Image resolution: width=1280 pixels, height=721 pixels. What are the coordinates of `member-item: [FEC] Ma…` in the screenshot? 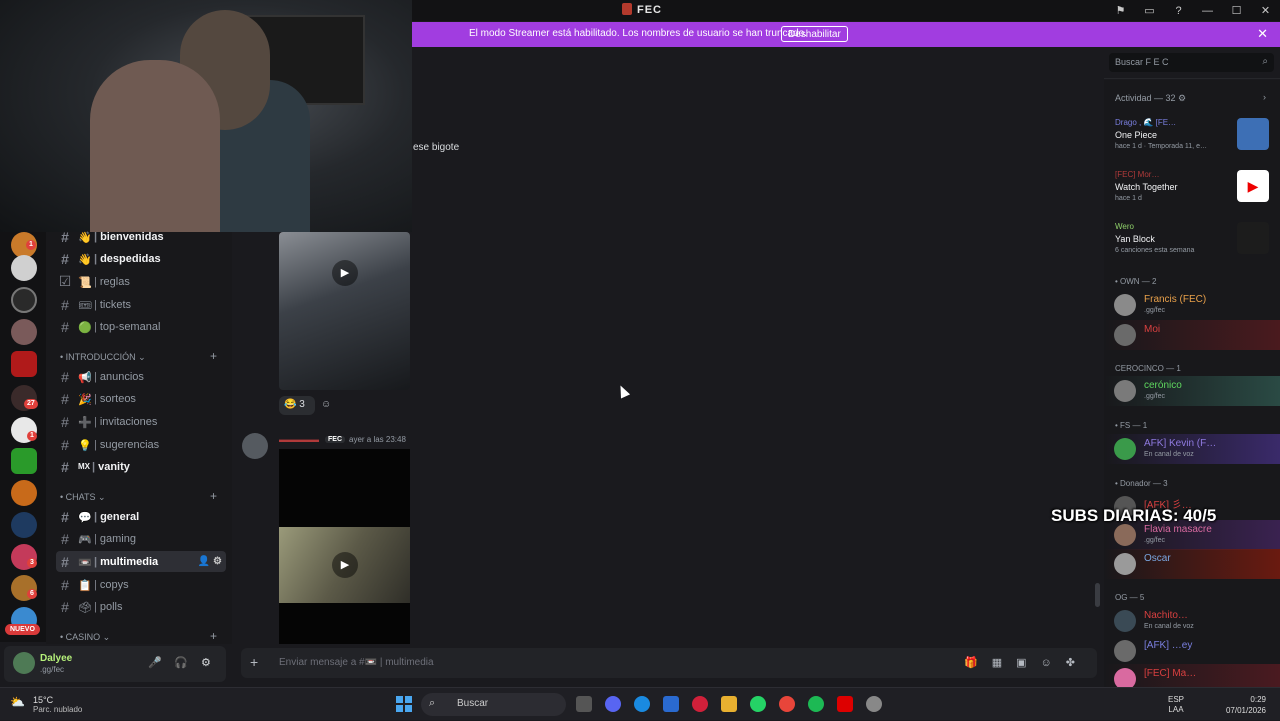 It's located at (1192, 675).